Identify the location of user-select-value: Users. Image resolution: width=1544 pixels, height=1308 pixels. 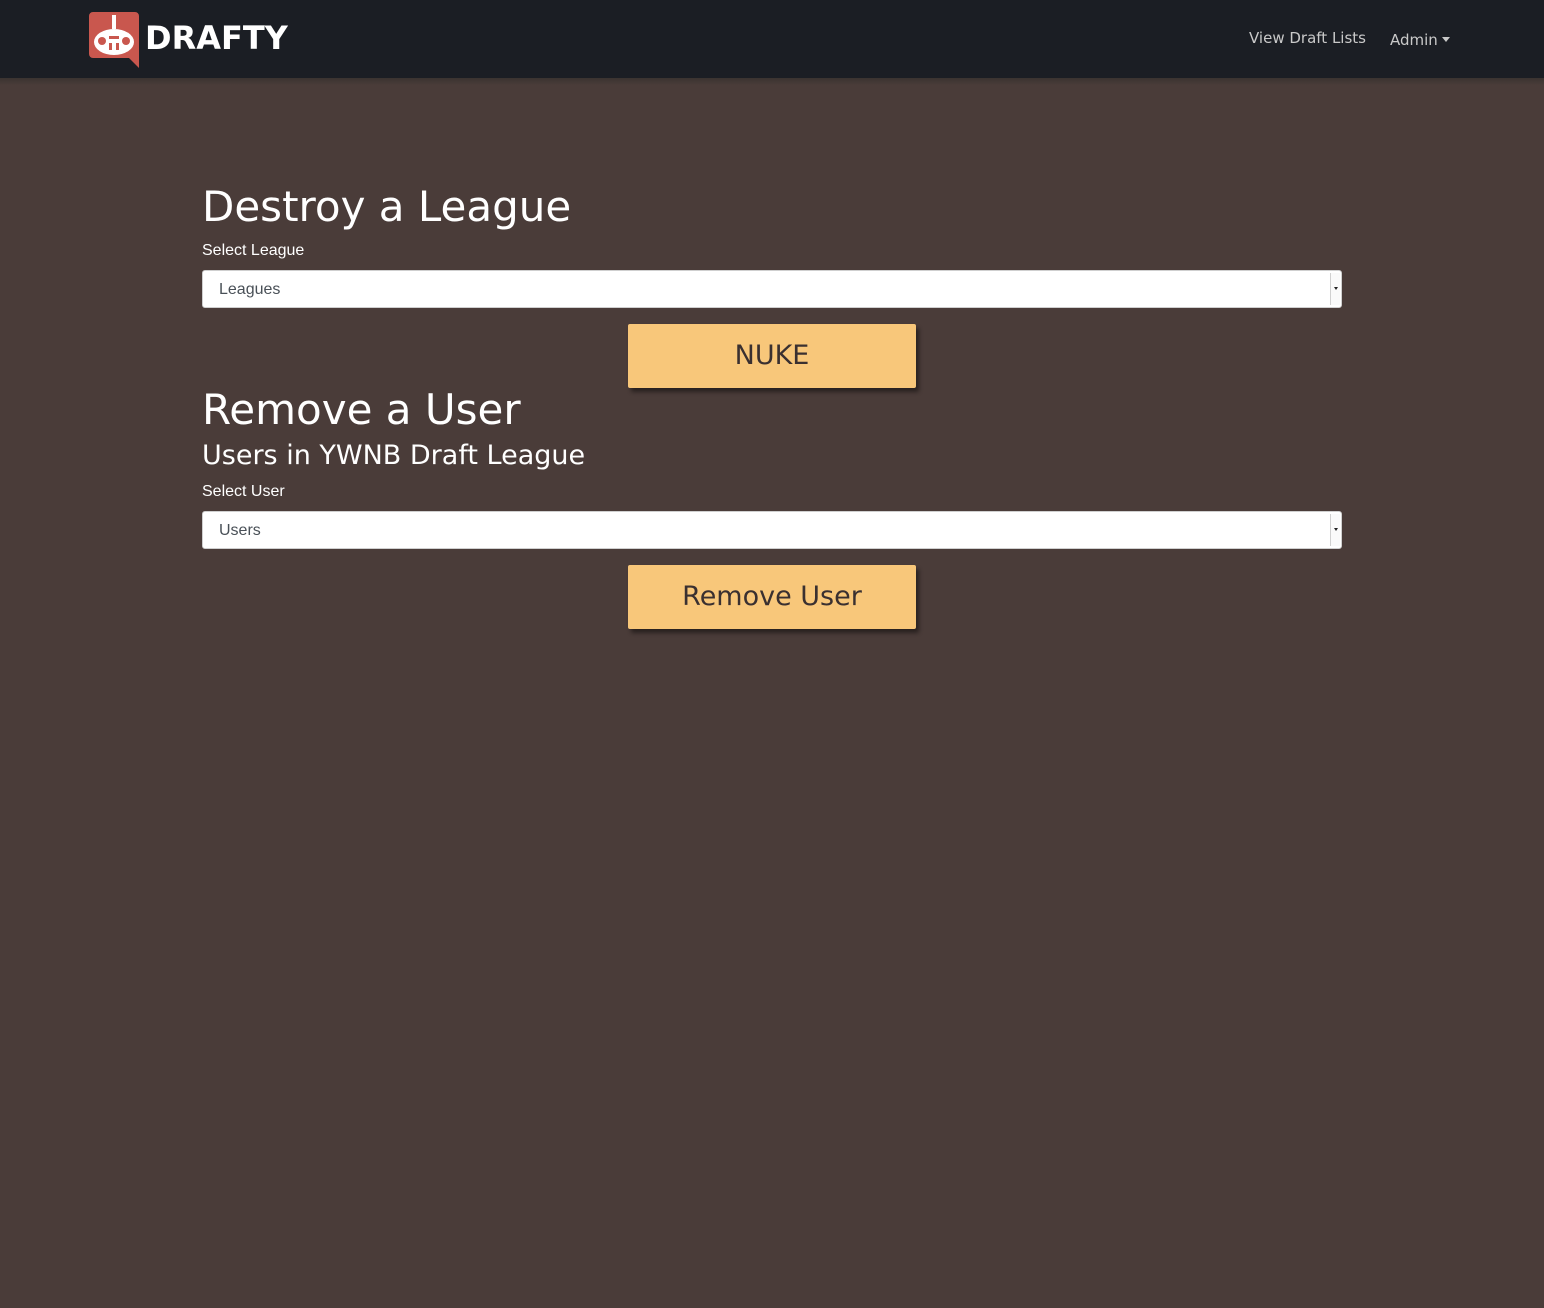
(240, 530).